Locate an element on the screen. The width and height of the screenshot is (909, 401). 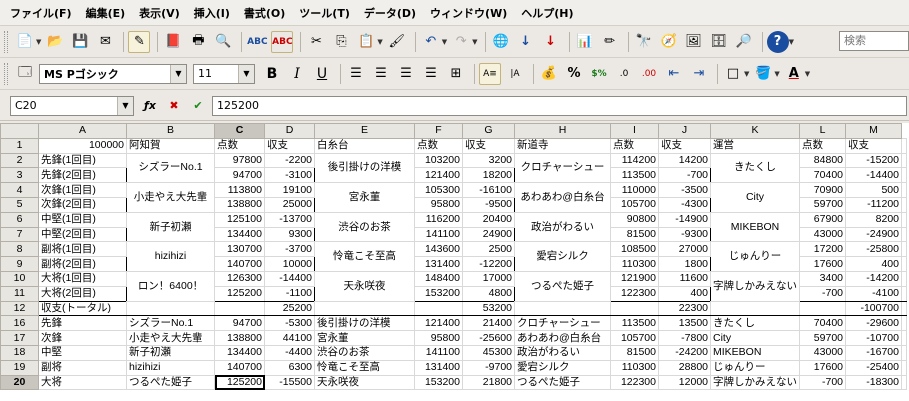
cell: 中堅 is located at coordinates (82, 352).